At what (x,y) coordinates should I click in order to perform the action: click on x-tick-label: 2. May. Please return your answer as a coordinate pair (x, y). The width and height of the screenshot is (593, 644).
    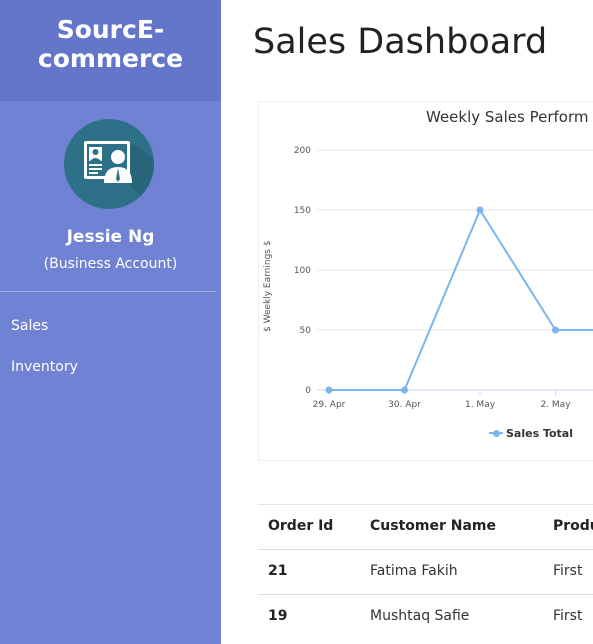
    Looking at the image, I should click on (555, 405).